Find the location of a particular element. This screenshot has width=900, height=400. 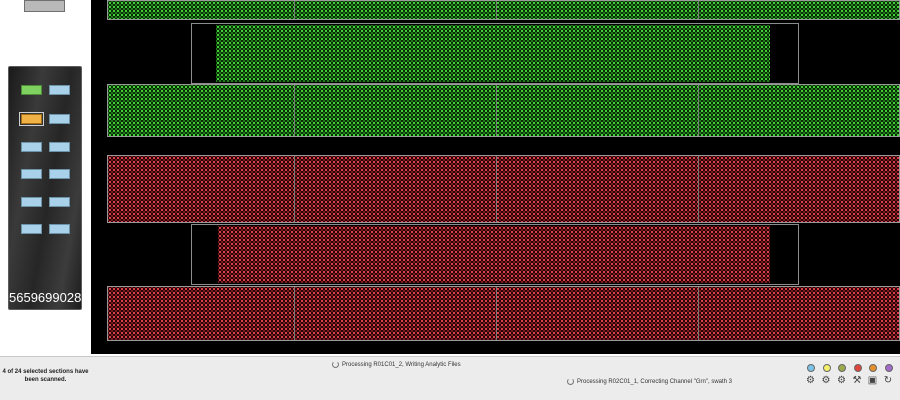

section-r03c02 is located at coordinates (59, 147).